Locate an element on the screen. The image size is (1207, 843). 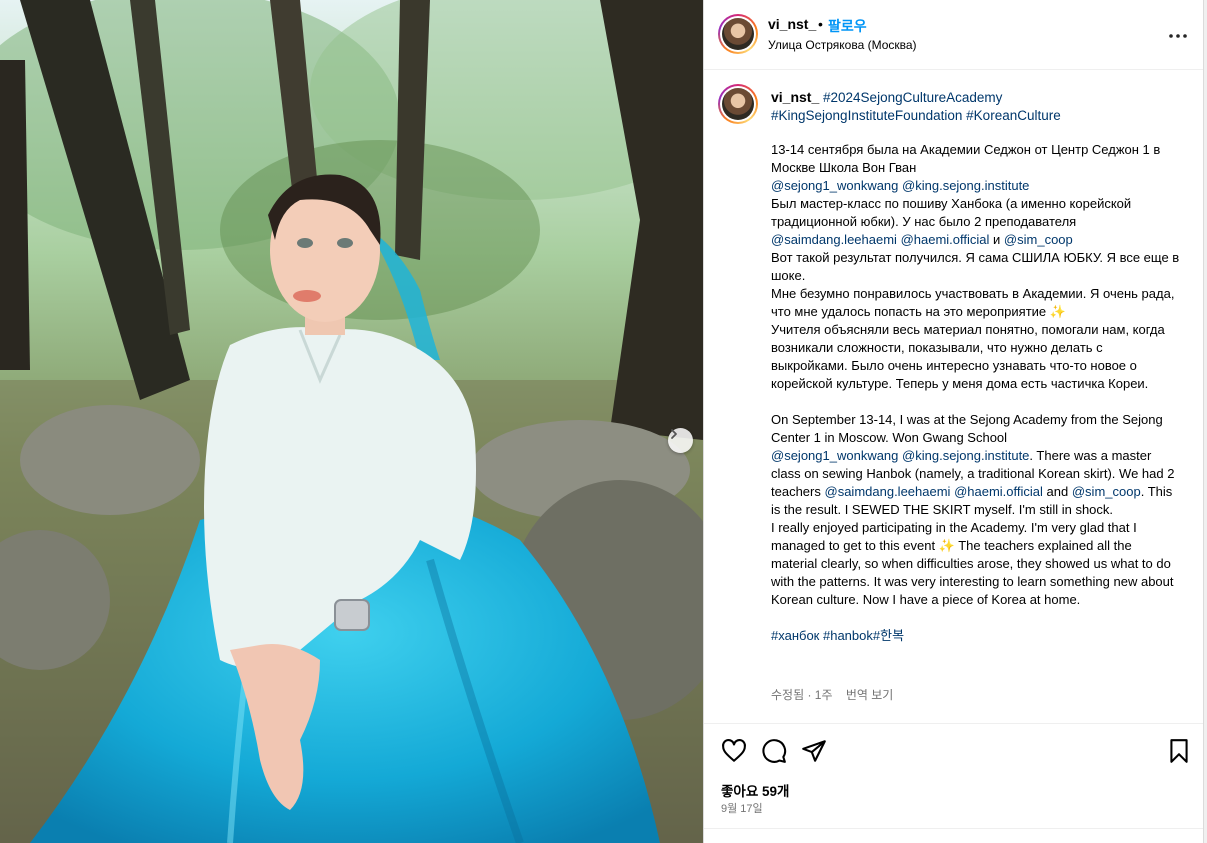
post-date: 9월 17일 is located at coordinates (742, 809).